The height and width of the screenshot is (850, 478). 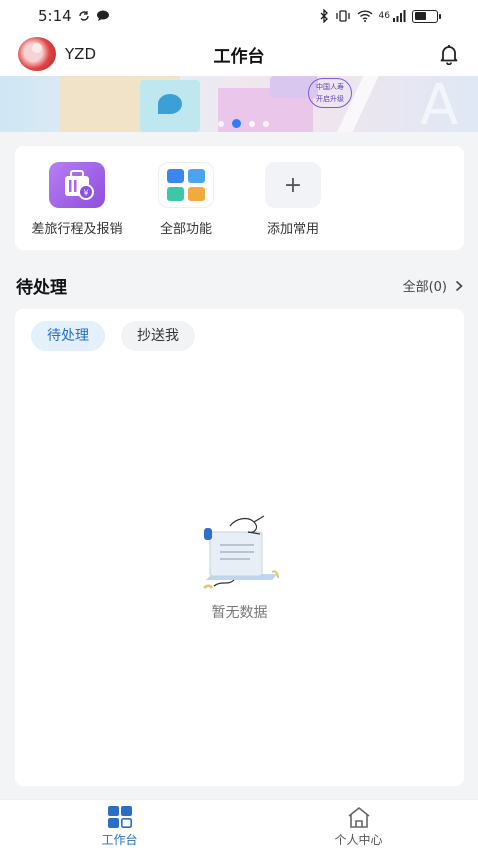 What do you see at coordinates (365, 16) in the screenshot?
I see `wifi-icon` at bounding box center [365, 16].